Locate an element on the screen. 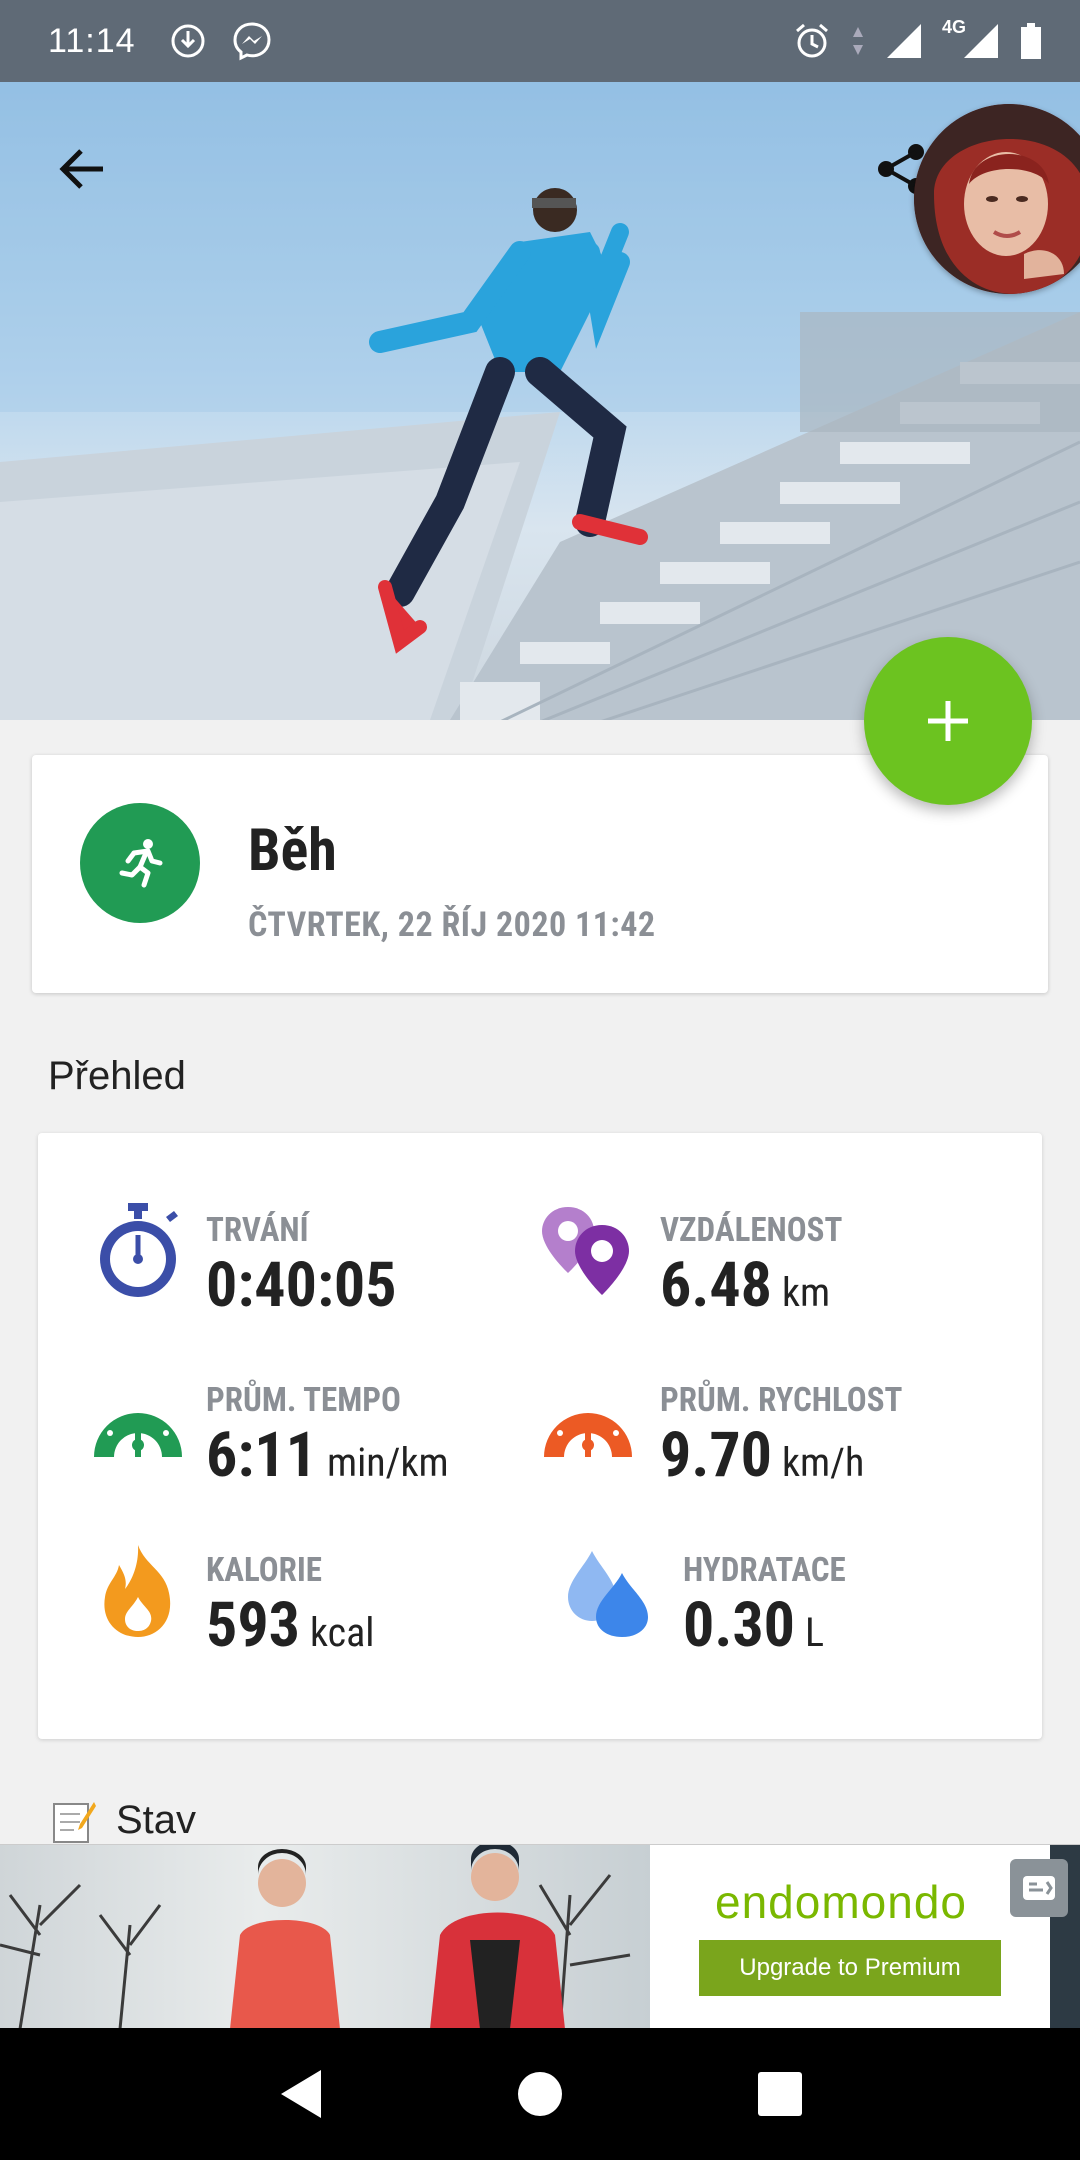 This screenshot has width=1080, height=2160. stat-value-row: 593 kcal is located at coordinates (290, 1625).